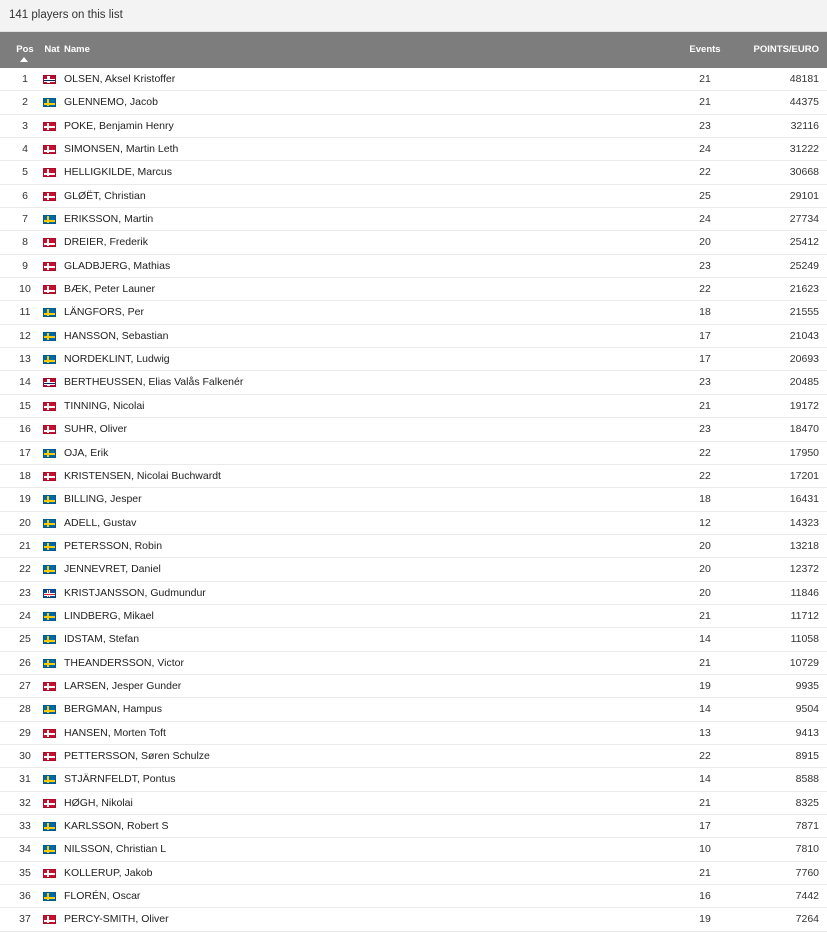 Image resolution: width=827 pixels, height=932 pixels. What do you see at coordinates (104, 312) in the screenshot?
I see `row-player-name: LÄNGFORS, Per` at bounding box center [104, 312].